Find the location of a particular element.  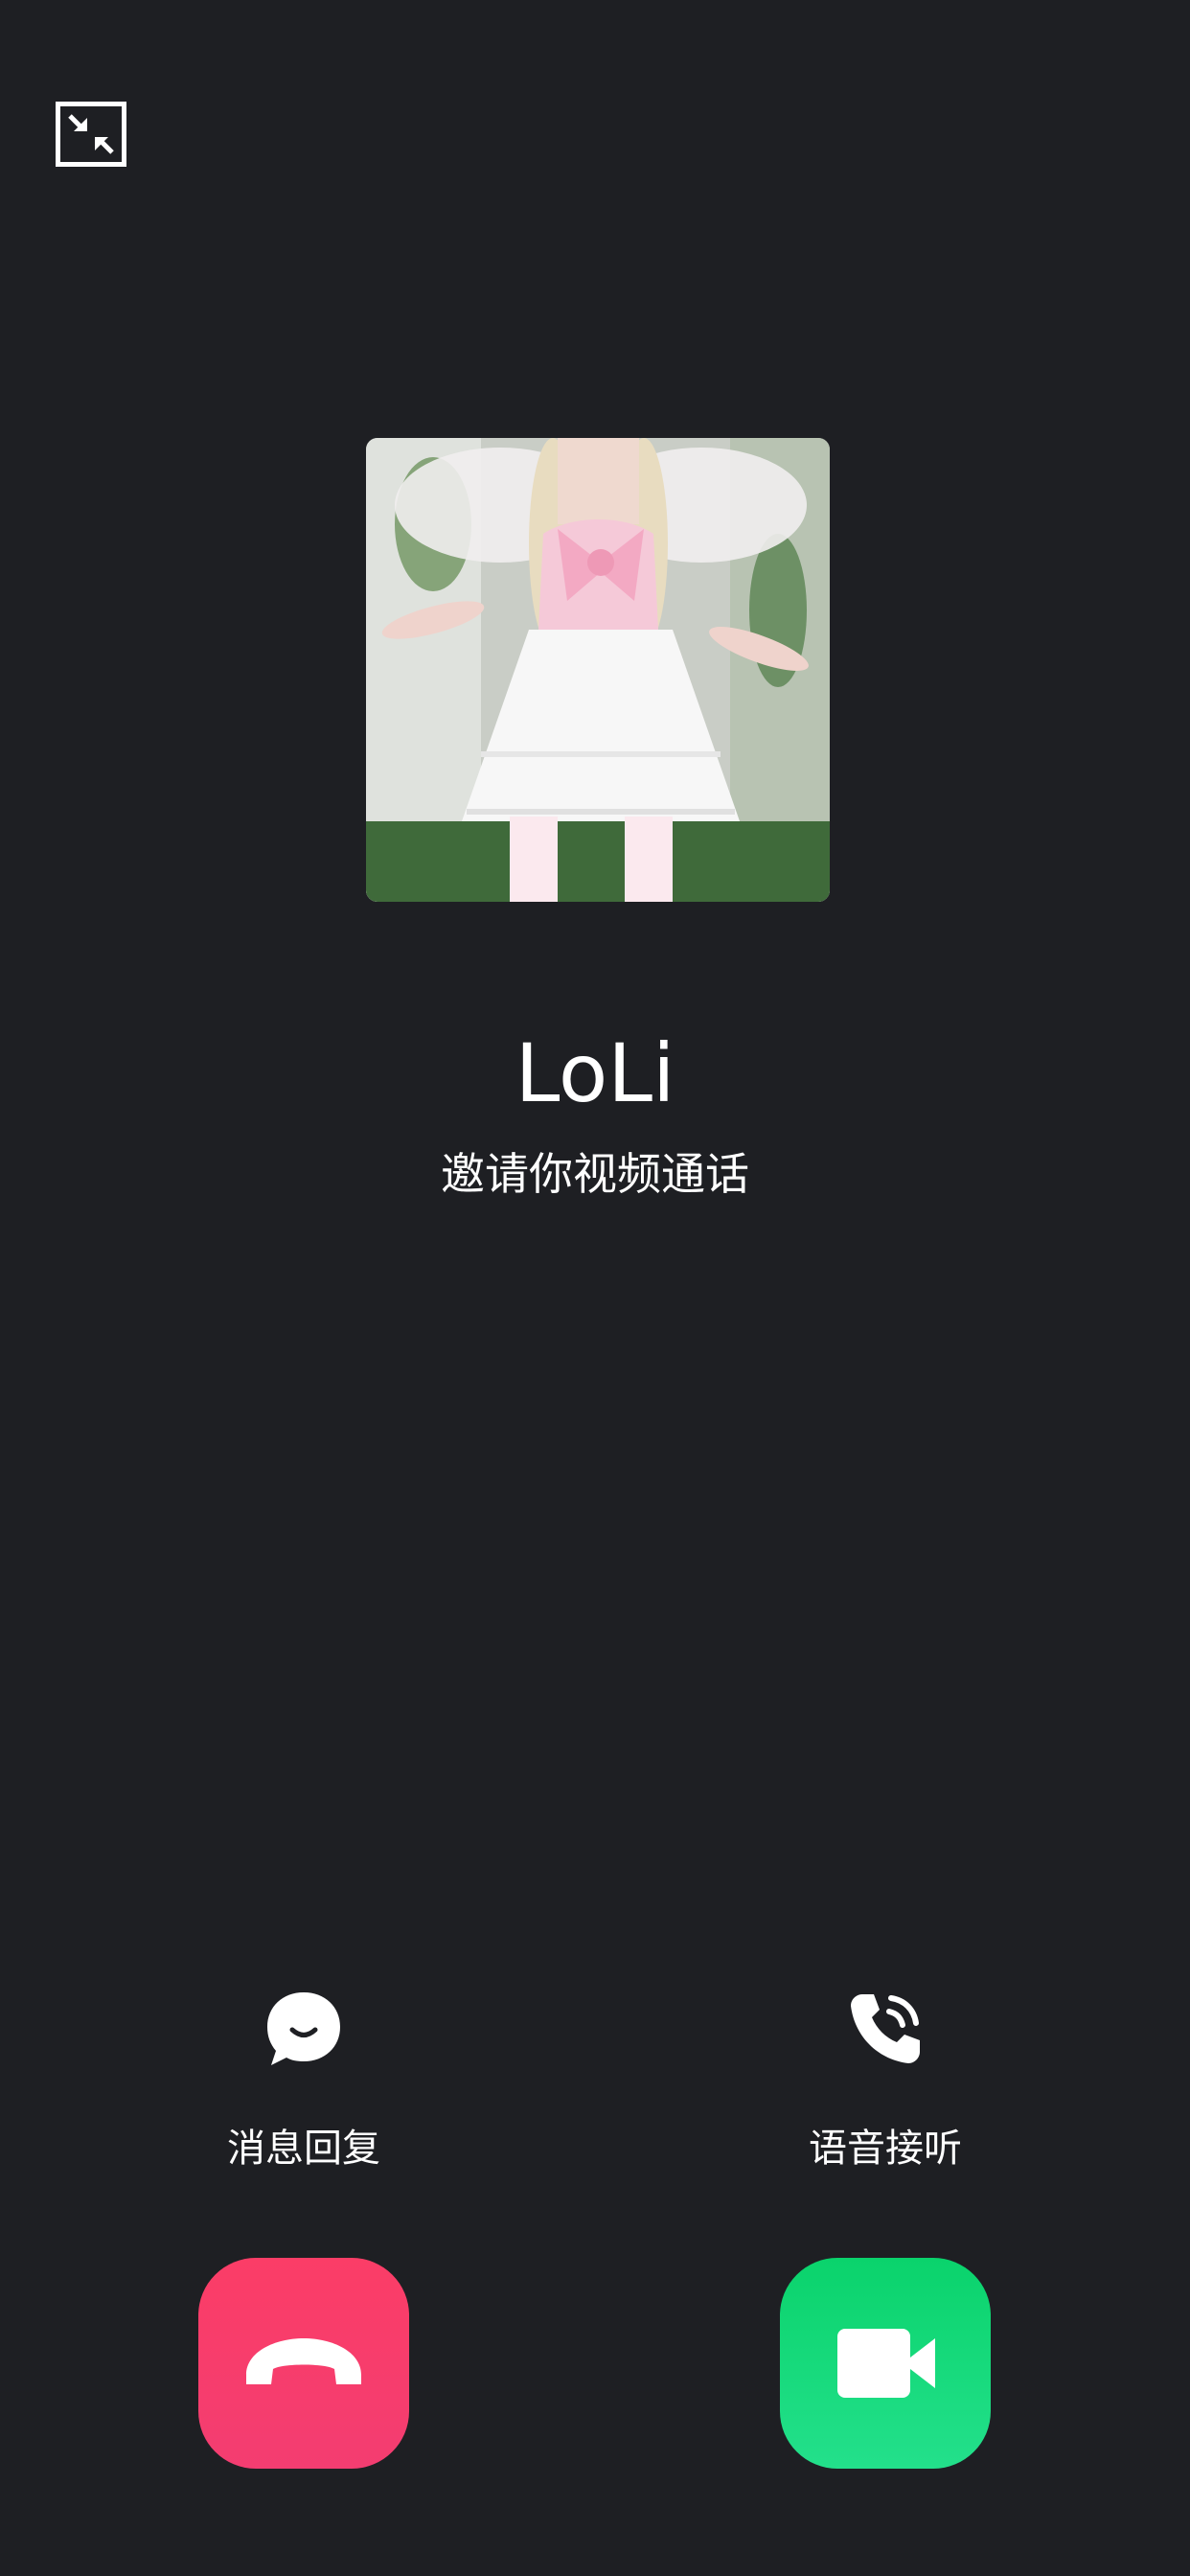

voice-answer-label: 语音接听 is located at coordinates (886, 2149).